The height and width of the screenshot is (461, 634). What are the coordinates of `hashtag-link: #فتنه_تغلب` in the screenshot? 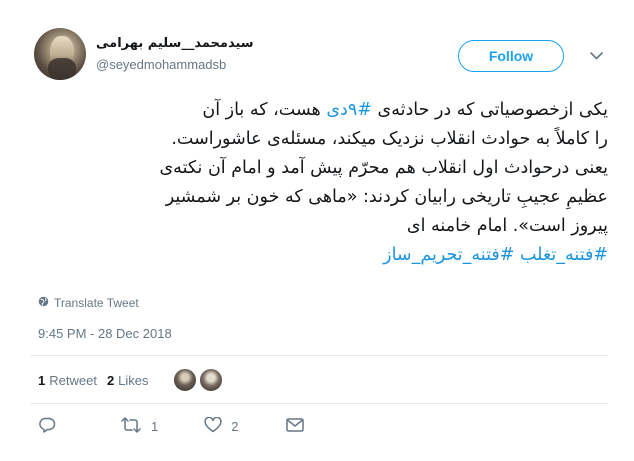 It's located at (564, 255).